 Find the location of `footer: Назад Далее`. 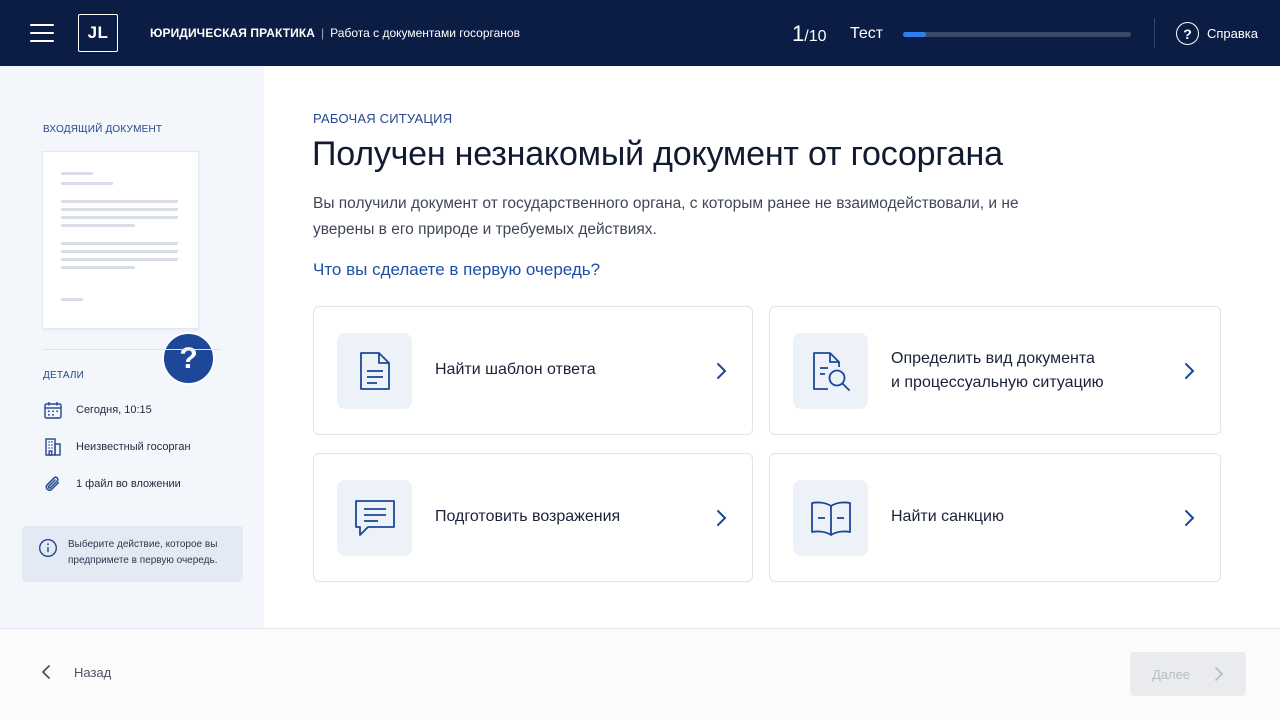

footer: Назад Далее is located at coordinates (640, 674).